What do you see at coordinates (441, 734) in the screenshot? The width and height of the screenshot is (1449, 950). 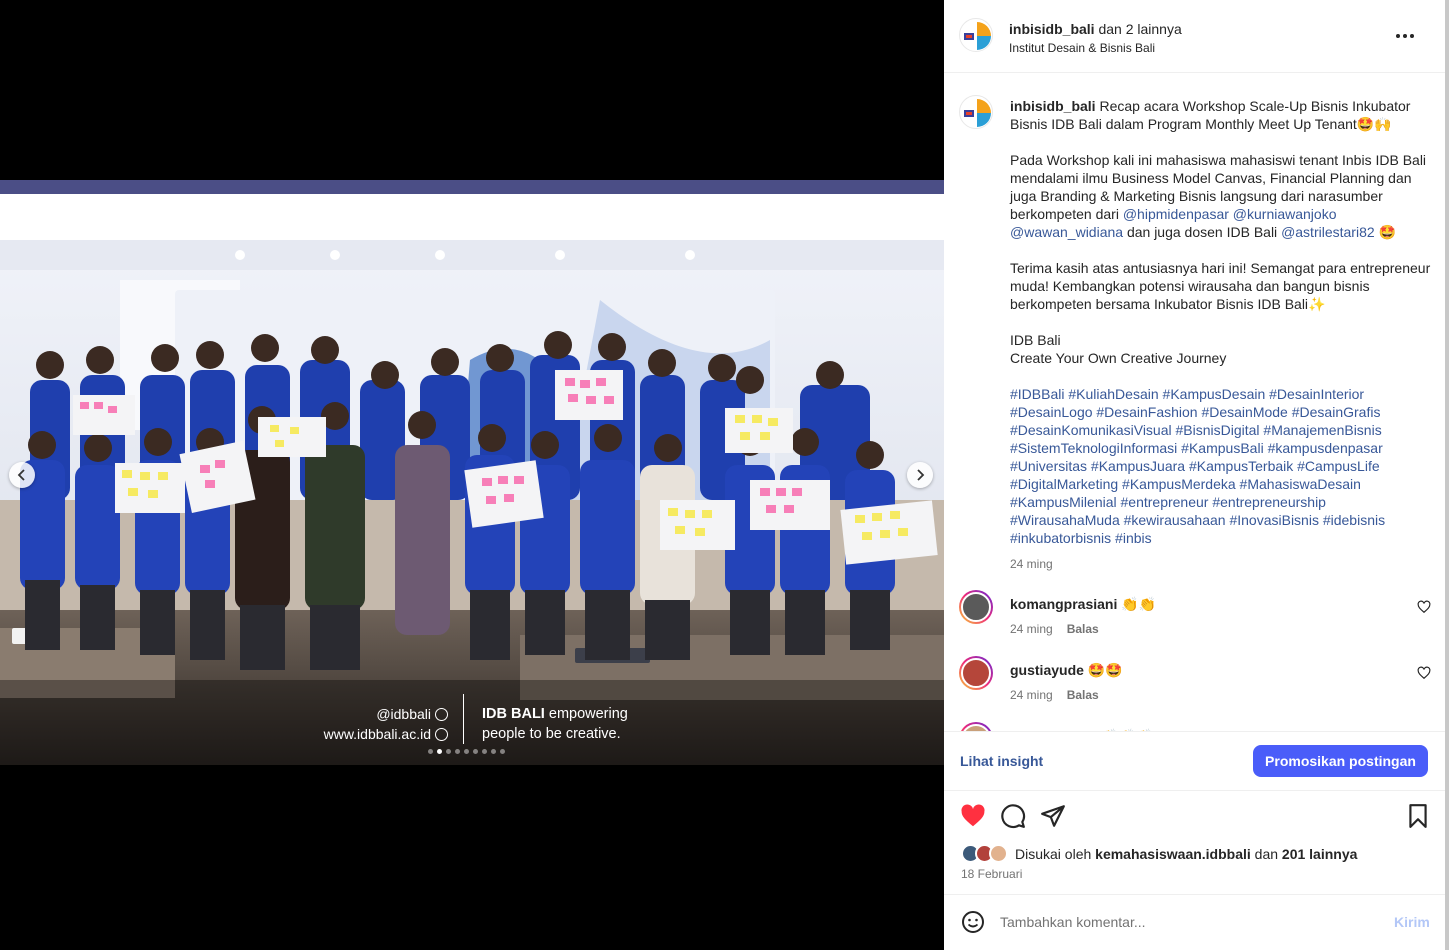 I see `globe-icon` at bounding box center [441, 734].